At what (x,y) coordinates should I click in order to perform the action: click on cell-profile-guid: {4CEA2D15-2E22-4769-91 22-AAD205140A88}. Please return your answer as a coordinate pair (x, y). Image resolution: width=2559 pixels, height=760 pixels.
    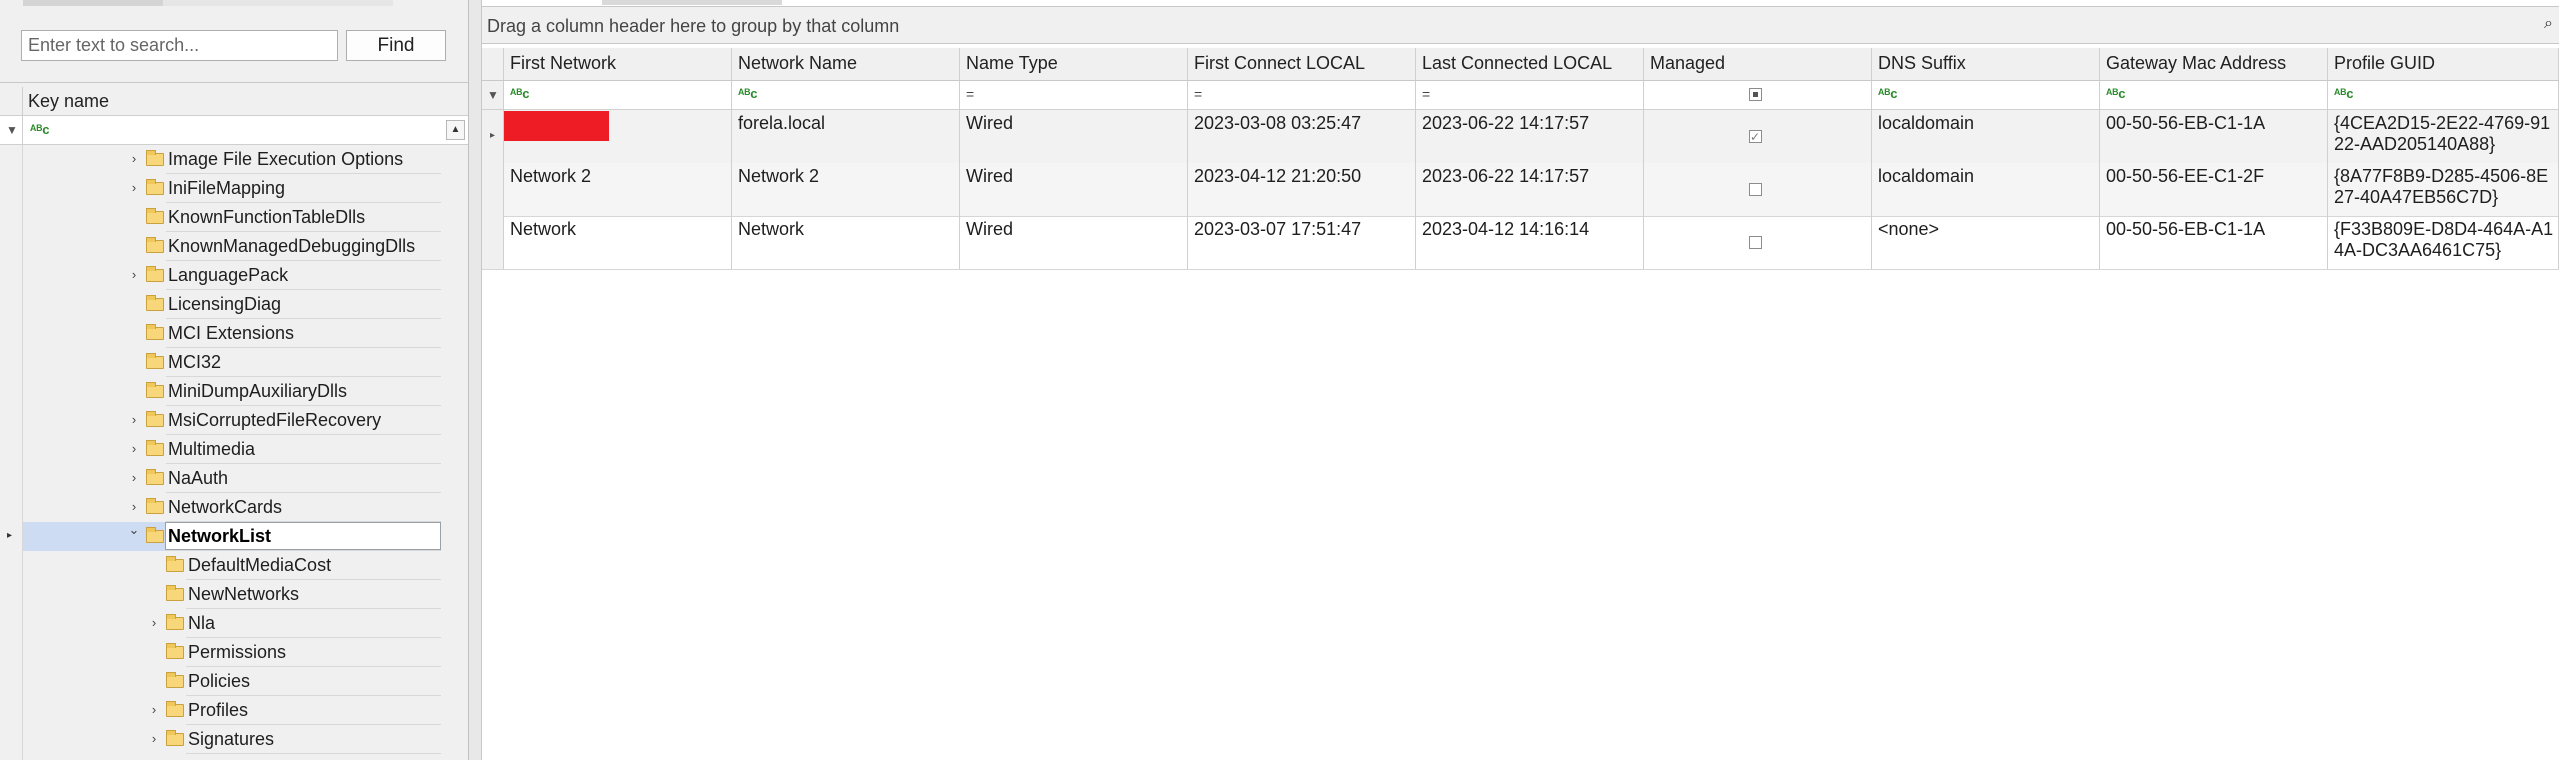
    Looking at the image, I should click on (2443, 136).